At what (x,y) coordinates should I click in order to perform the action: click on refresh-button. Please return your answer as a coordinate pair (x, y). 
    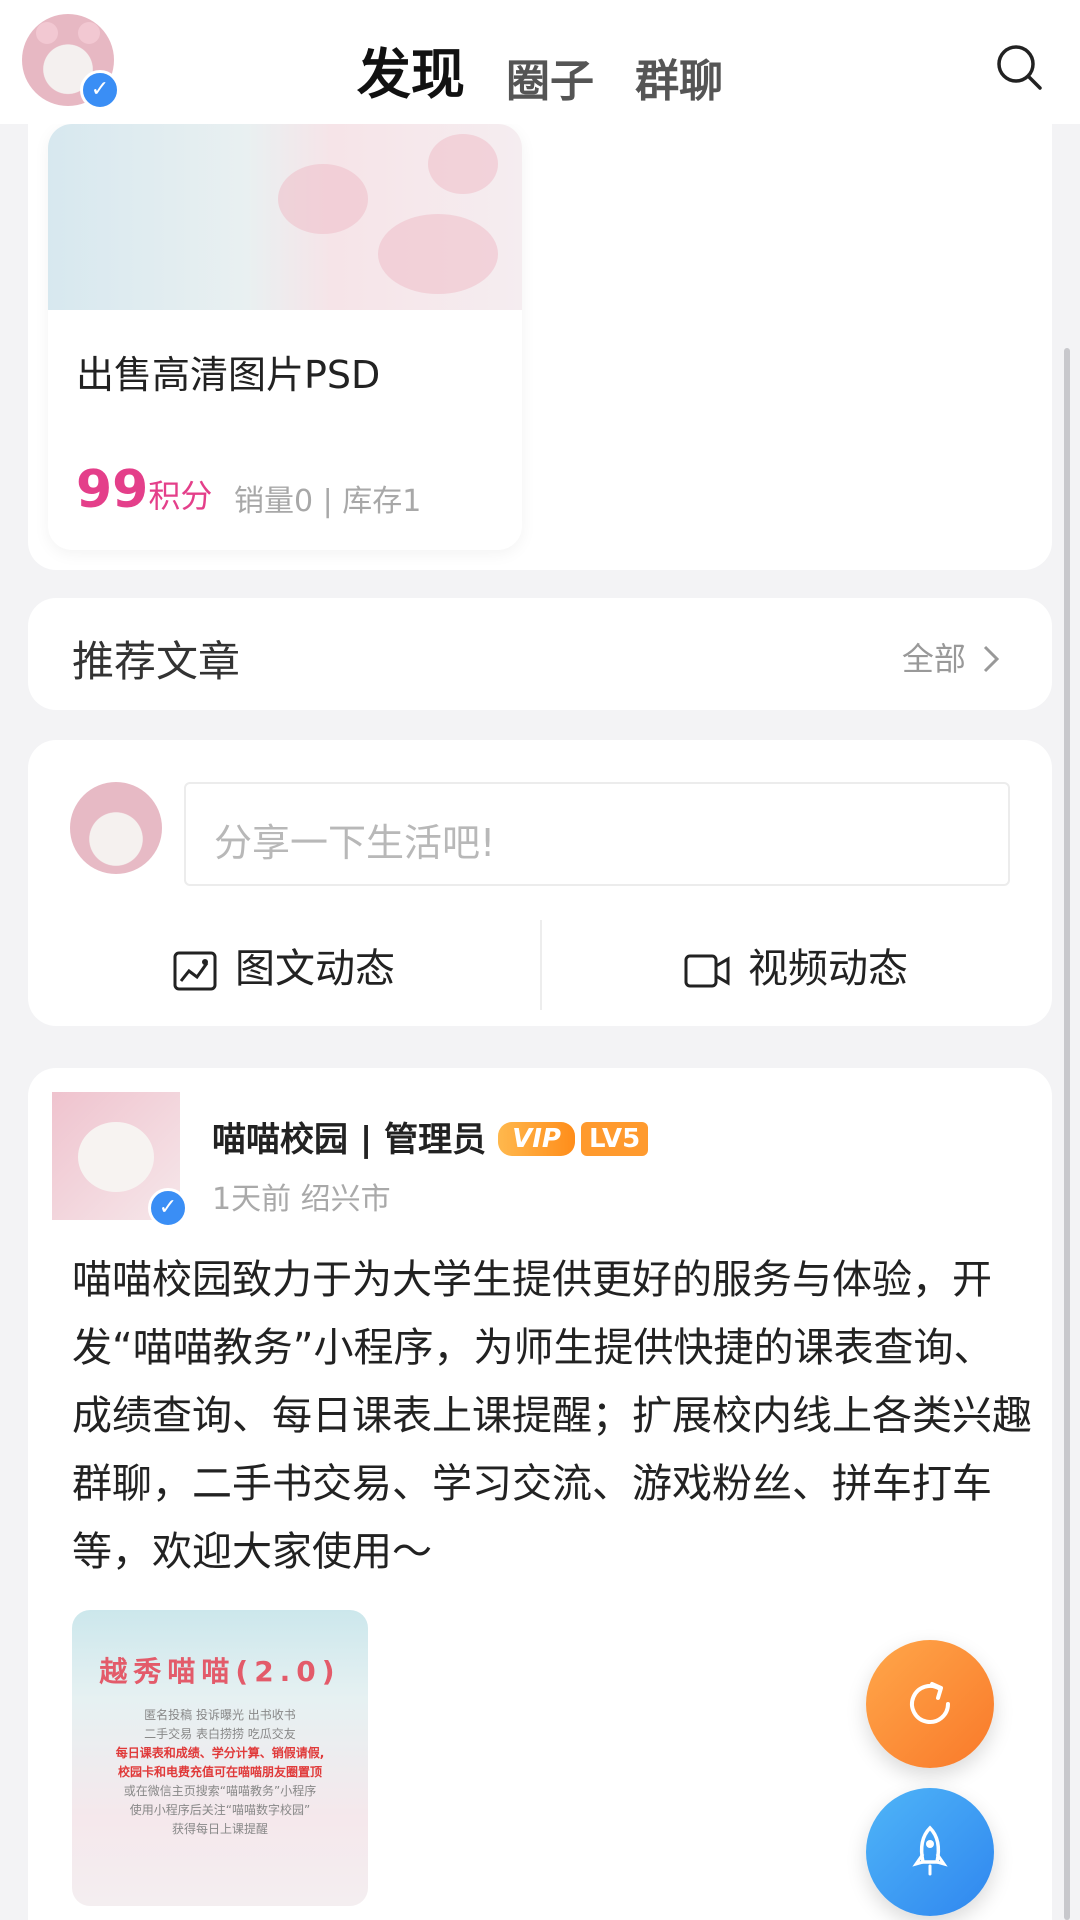
    Looking at the image, I should click on (930, 1704).